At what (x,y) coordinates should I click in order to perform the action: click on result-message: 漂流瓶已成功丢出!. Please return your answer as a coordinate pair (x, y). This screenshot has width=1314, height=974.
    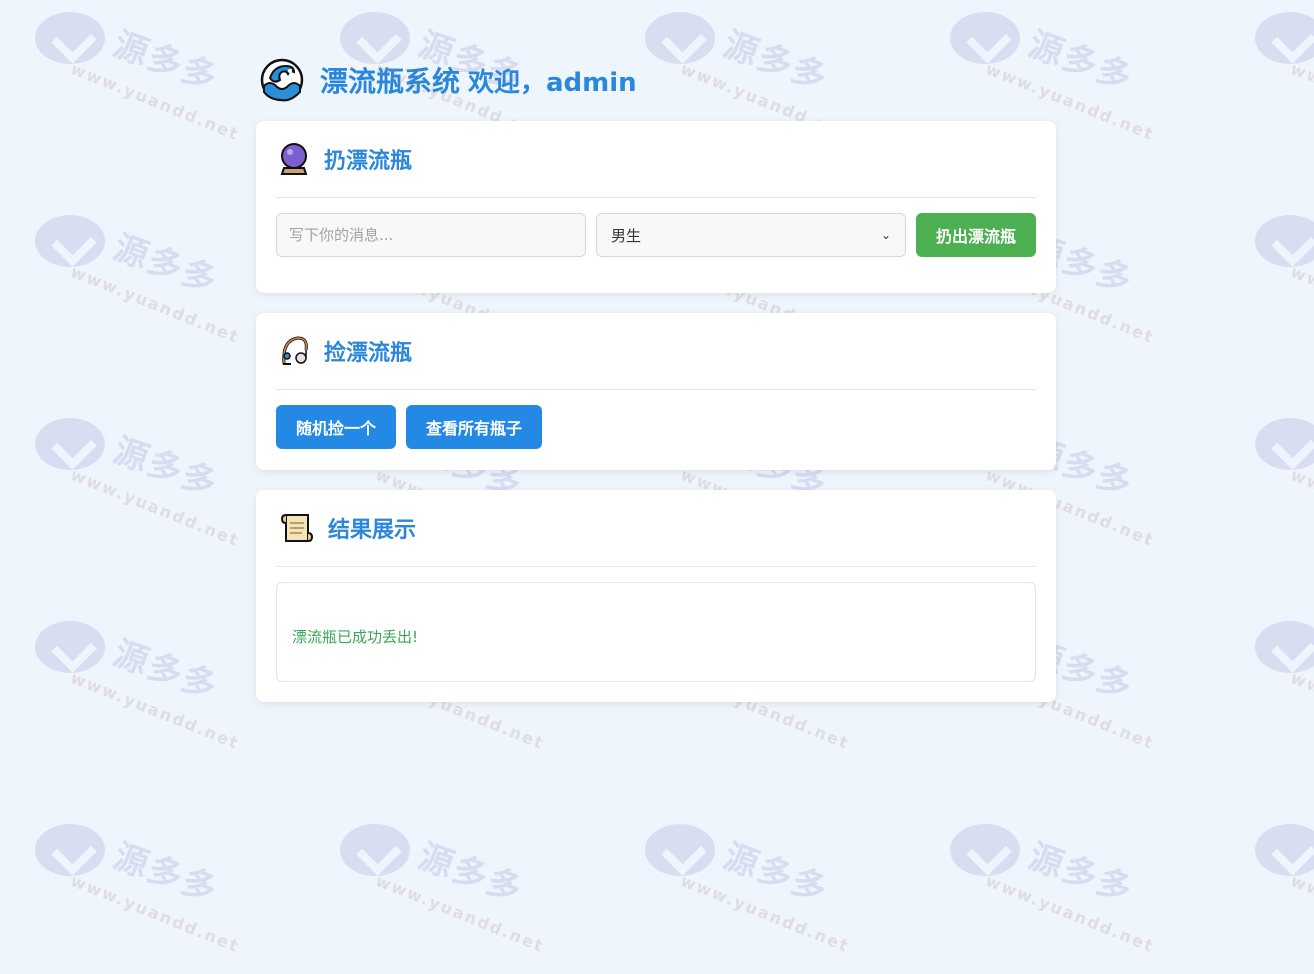
    Looking at the image, I should click on (355, 636).